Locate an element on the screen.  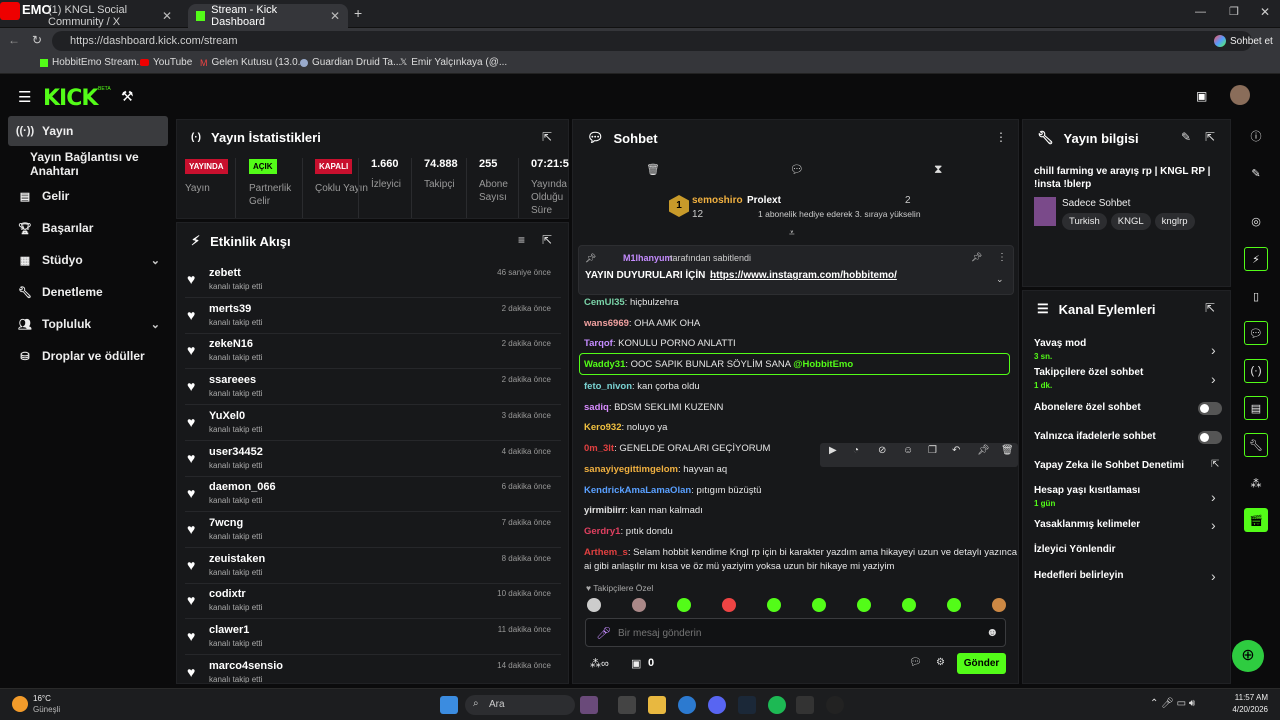
channel-action-item: Yavaş mod 3 sn. is located at coordinates (1060, 349).